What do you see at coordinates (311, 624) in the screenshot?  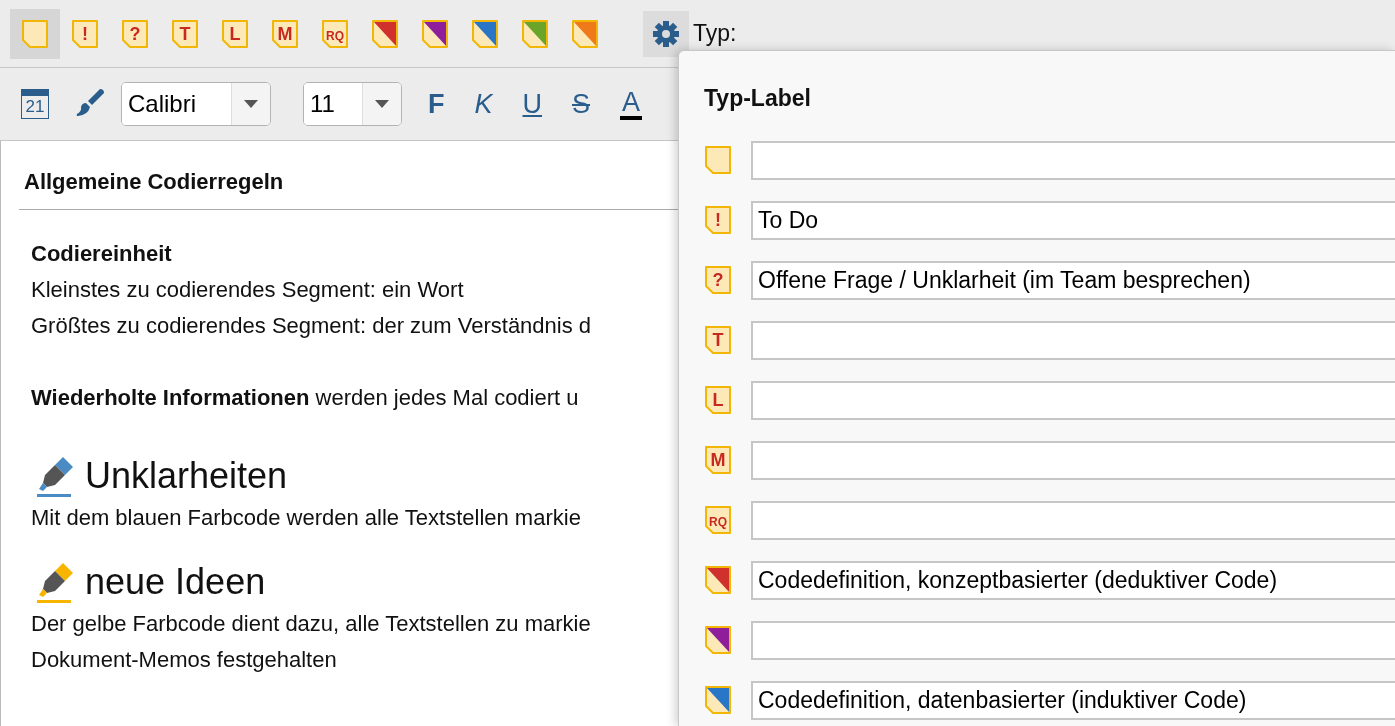 I see `body-text: Der gelbe Farbcode dient dazu, alle Textstellen zu markie` at bounding box center [311, 624].